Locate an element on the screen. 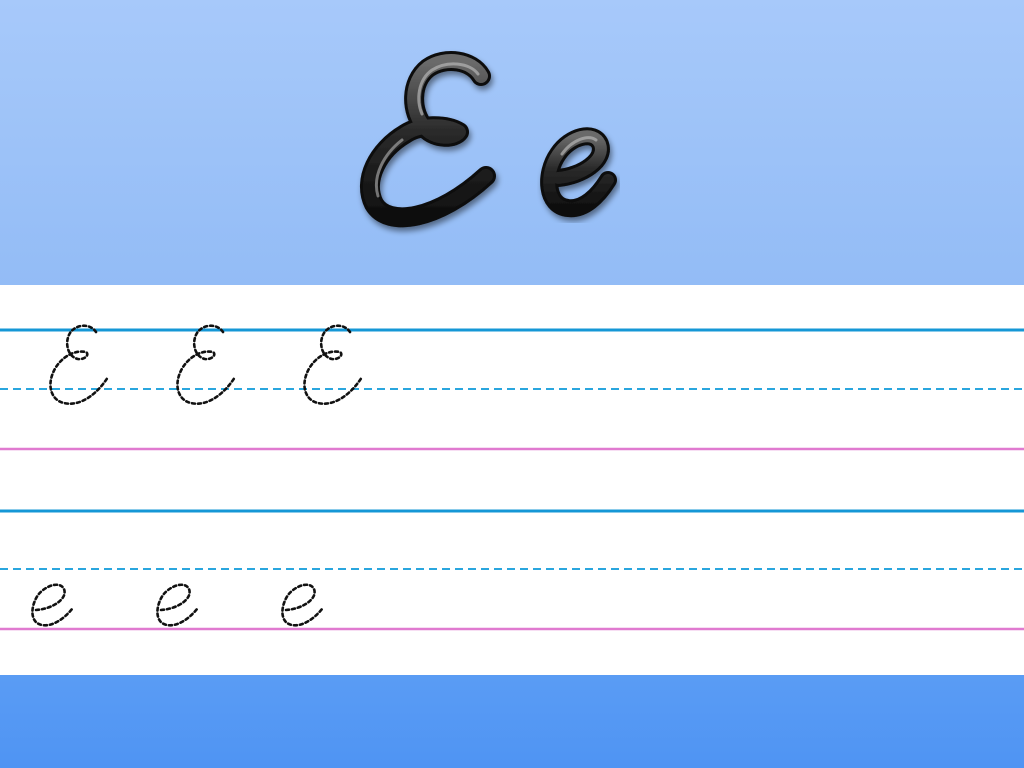 This screenshot has height=768, width=1024. uppercase-e-traces is located at coordinates (206, 364).